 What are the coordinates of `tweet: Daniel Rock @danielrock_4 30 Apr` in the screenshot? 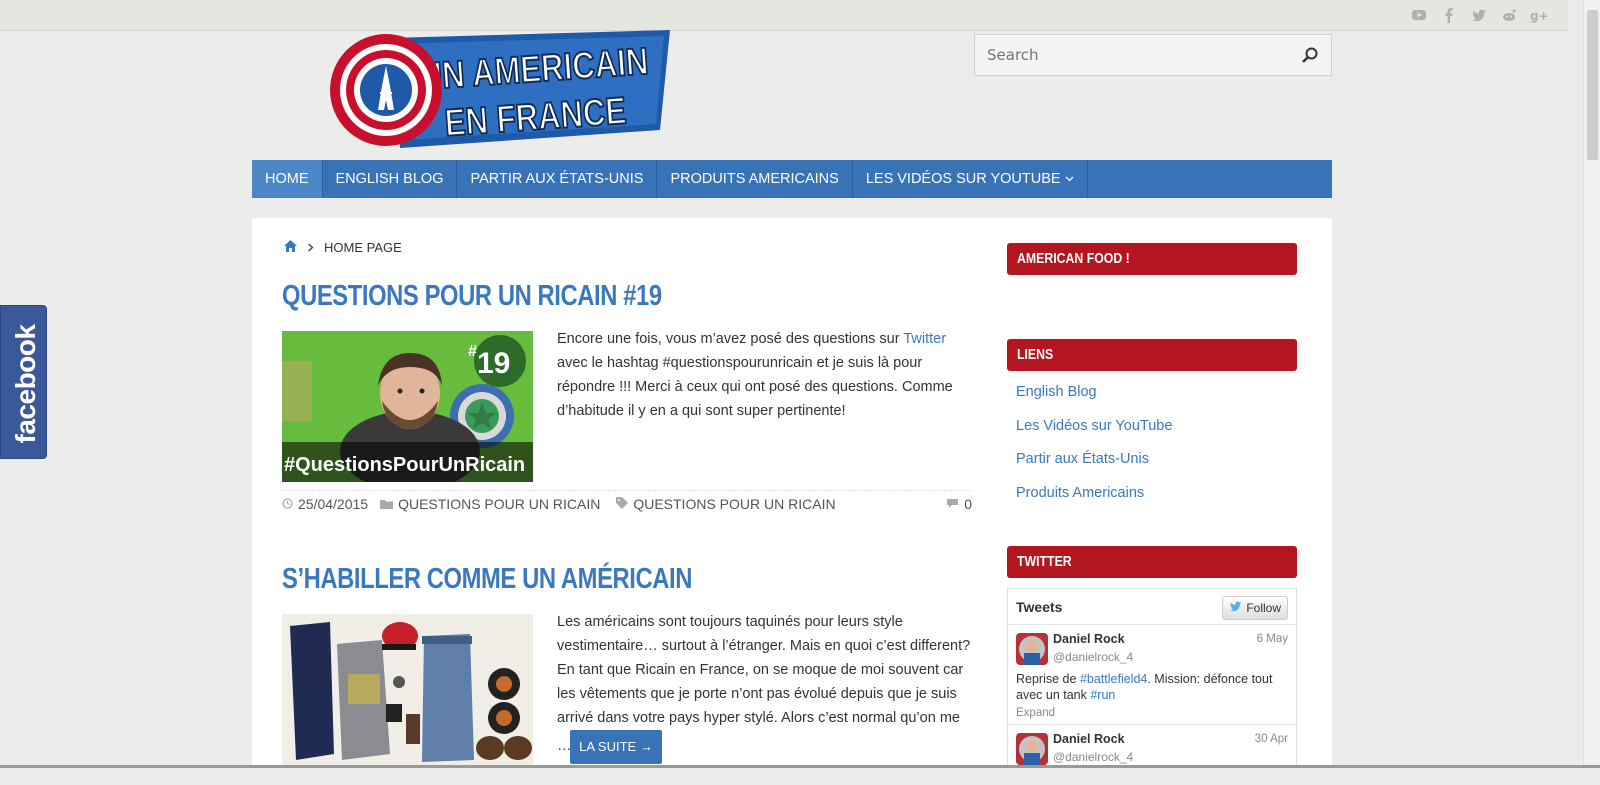 It's located at (1152, 754).